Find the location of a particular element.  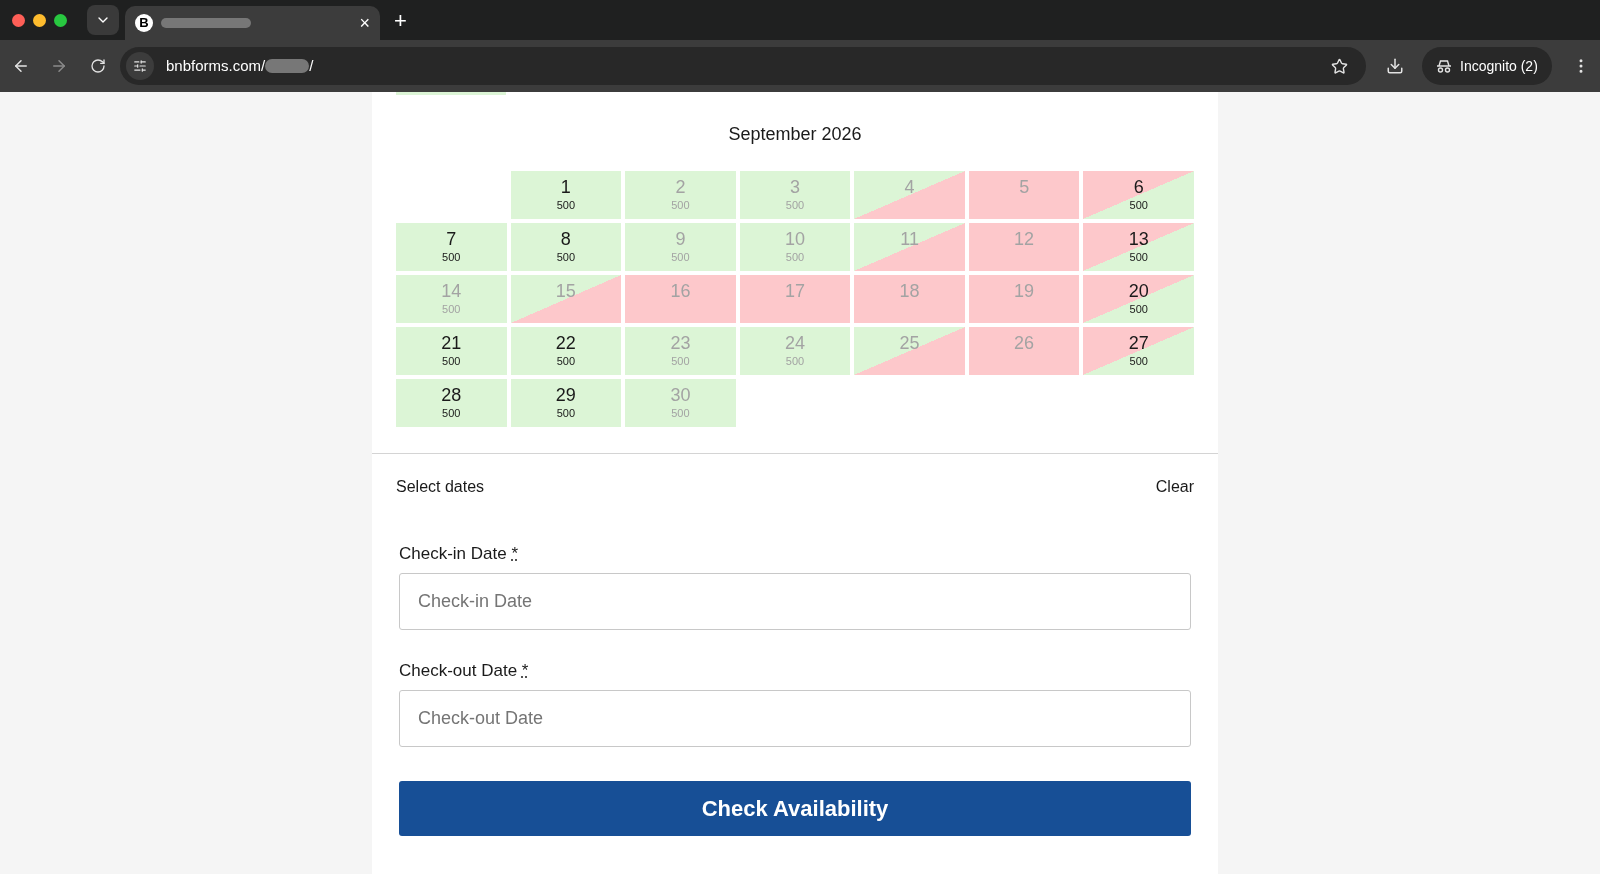

day-number: 10 is located at coordinates (794, 239).